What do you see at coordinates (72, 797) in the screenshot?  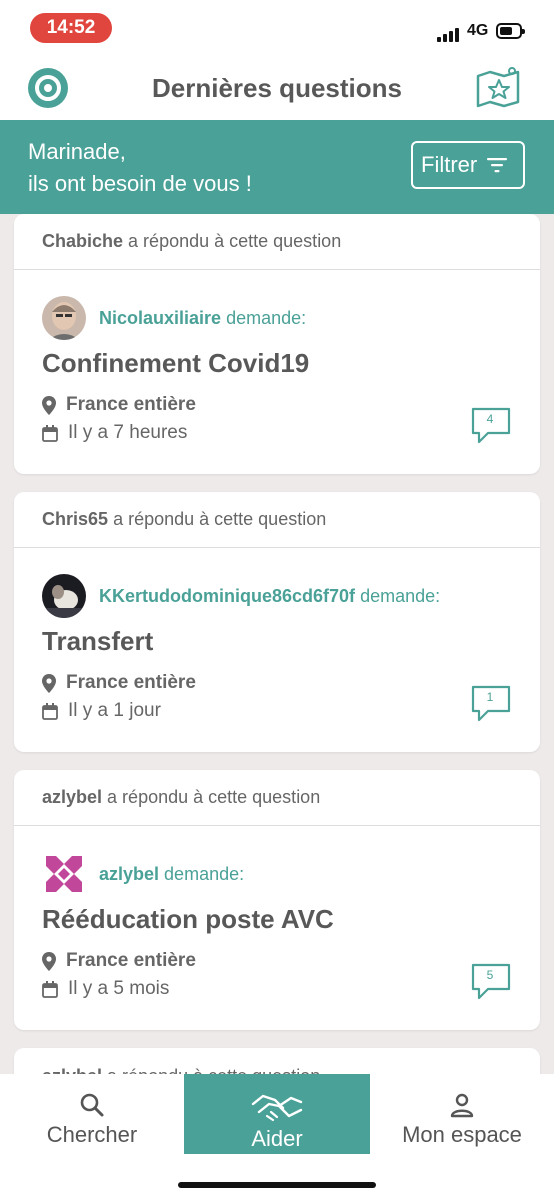 I see `answerer-name: azlybel` at bounding box center [72, 797].